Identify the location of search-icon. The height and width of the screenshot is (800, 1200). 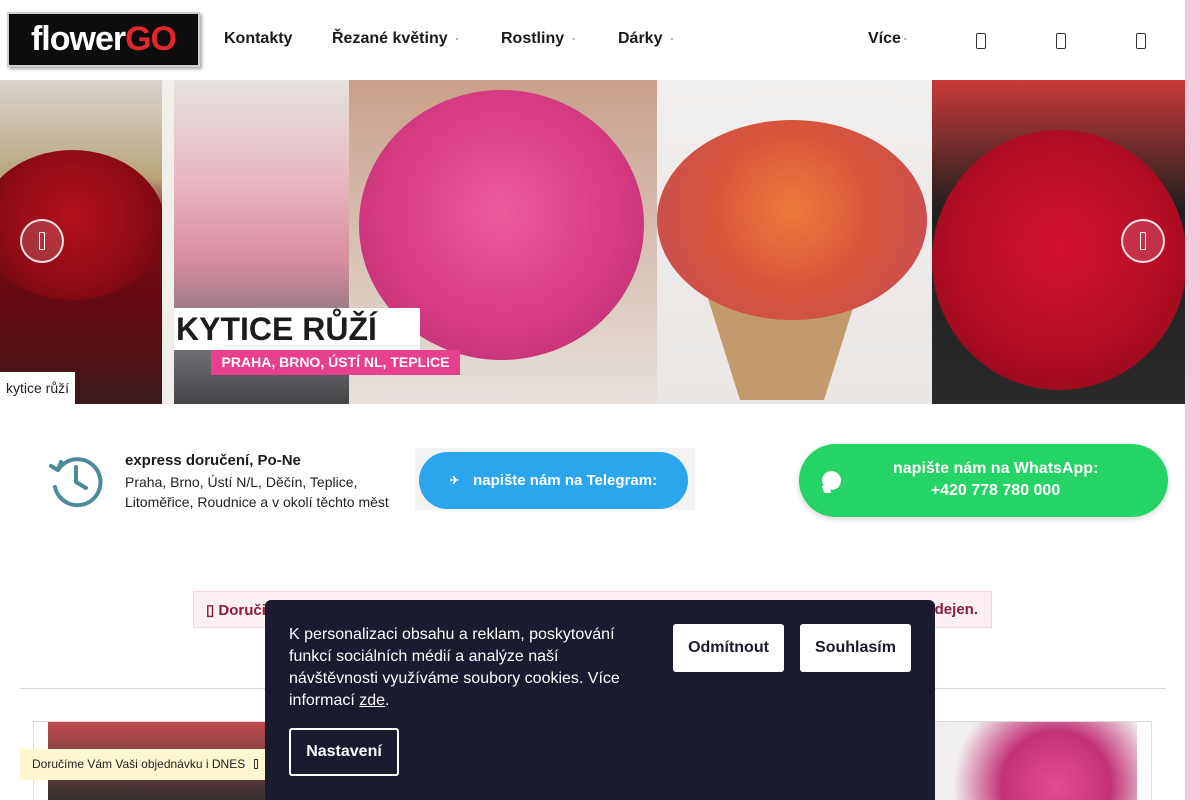
(981, 41).